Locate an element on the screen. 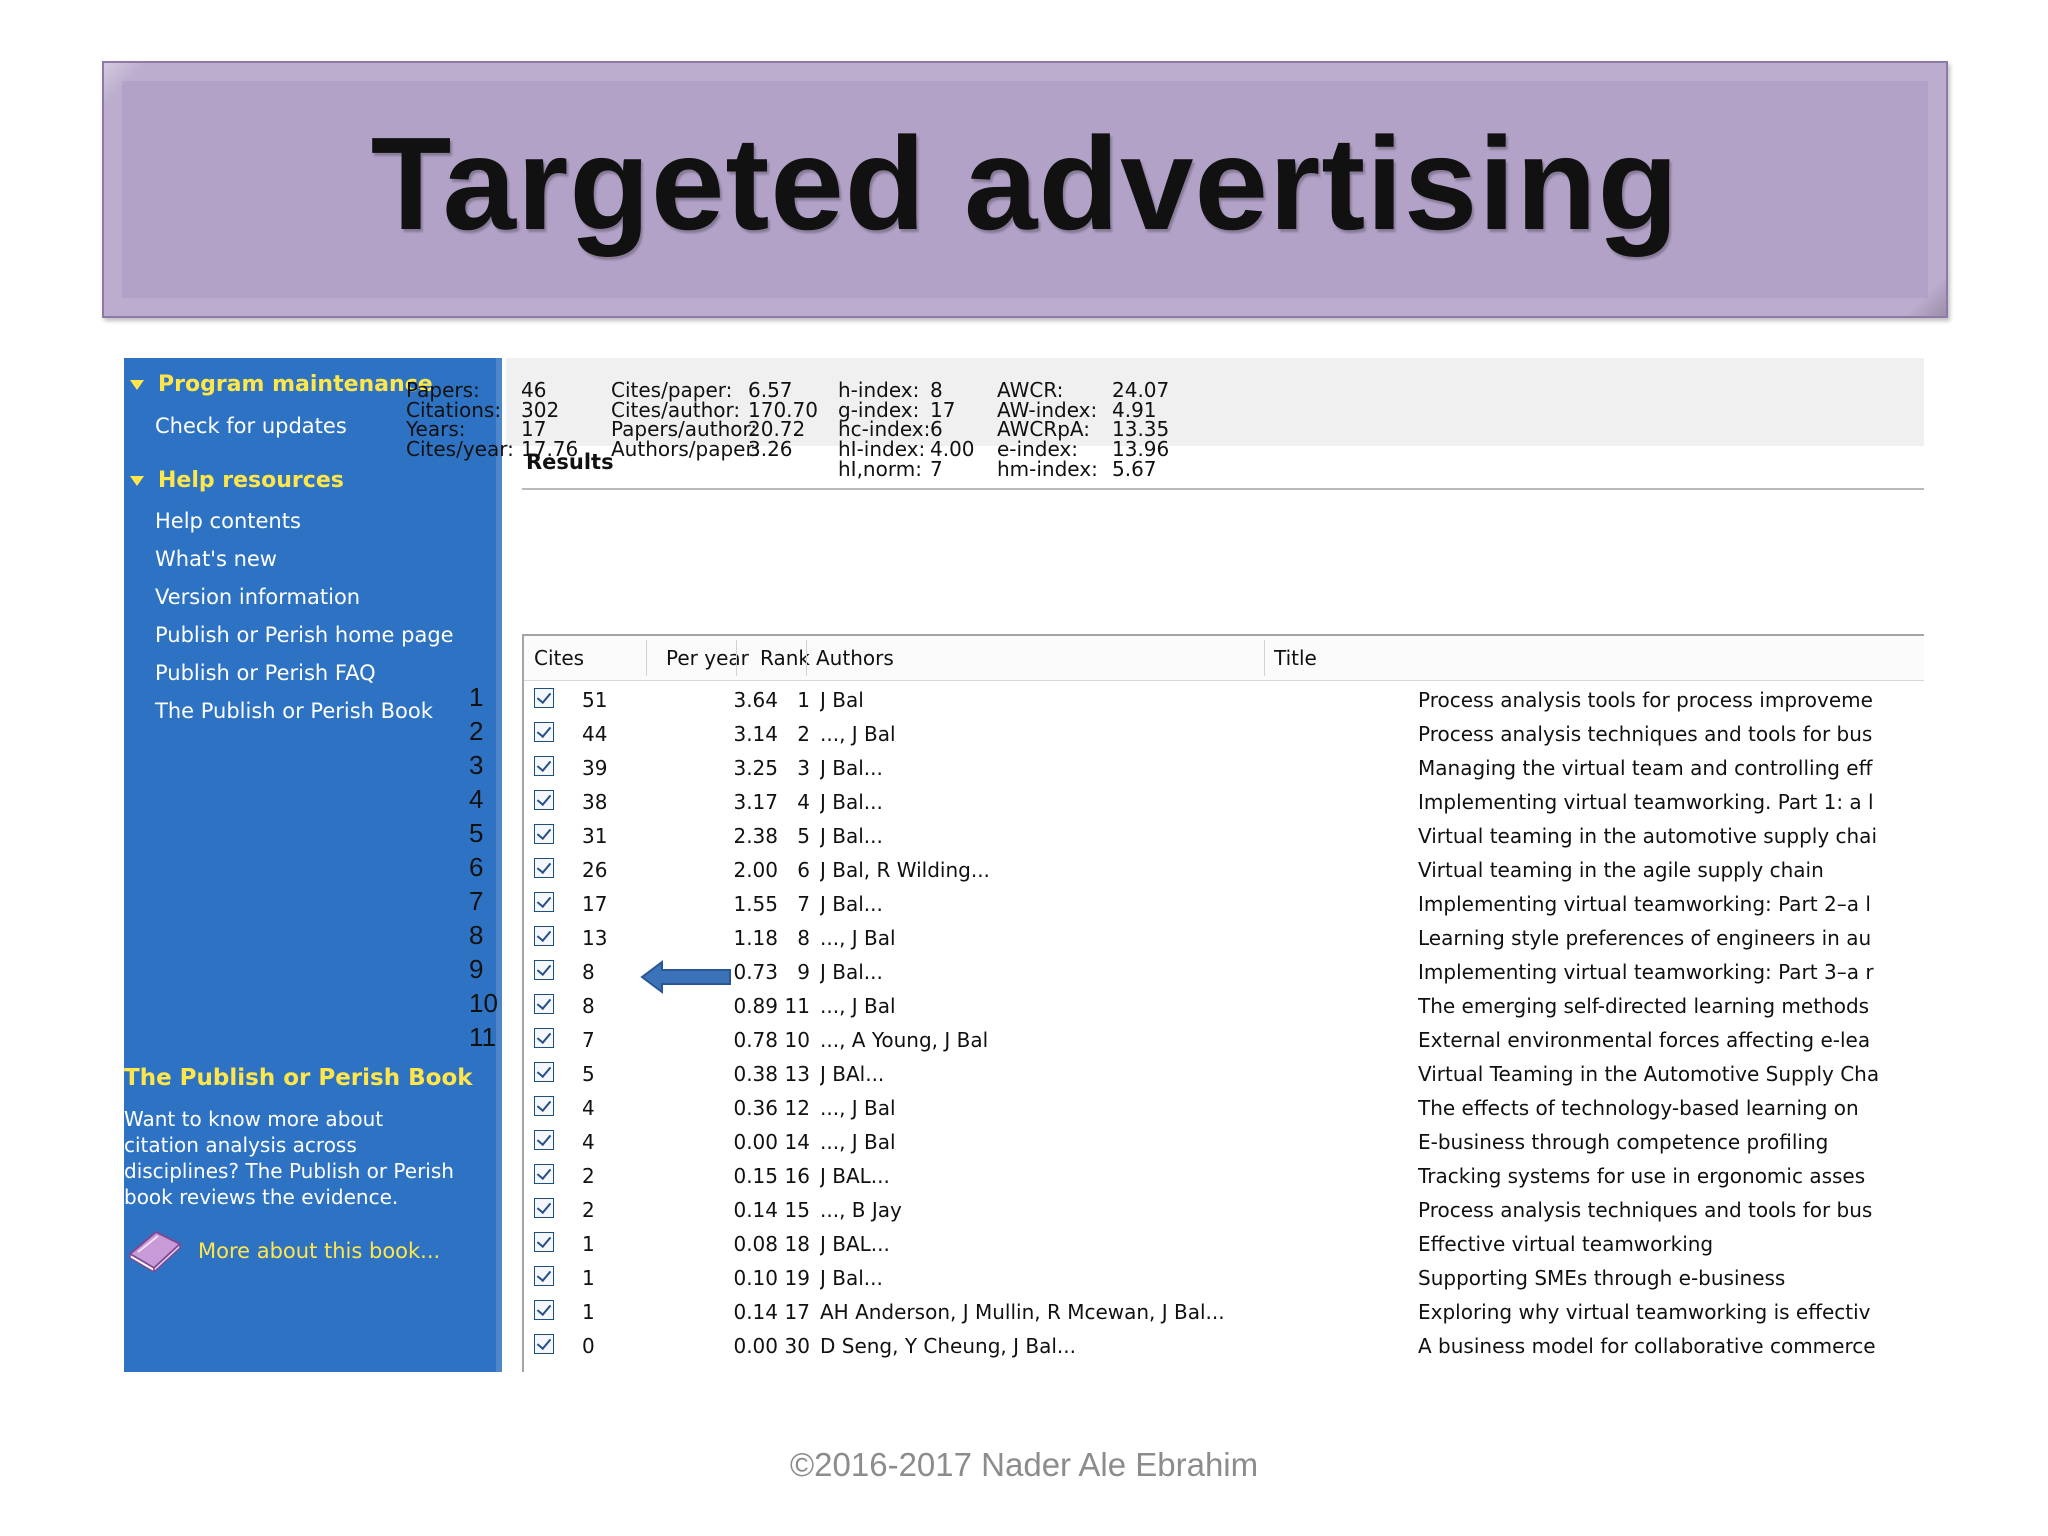  column-header-rank: Rank is located at coordinates (785, 658).